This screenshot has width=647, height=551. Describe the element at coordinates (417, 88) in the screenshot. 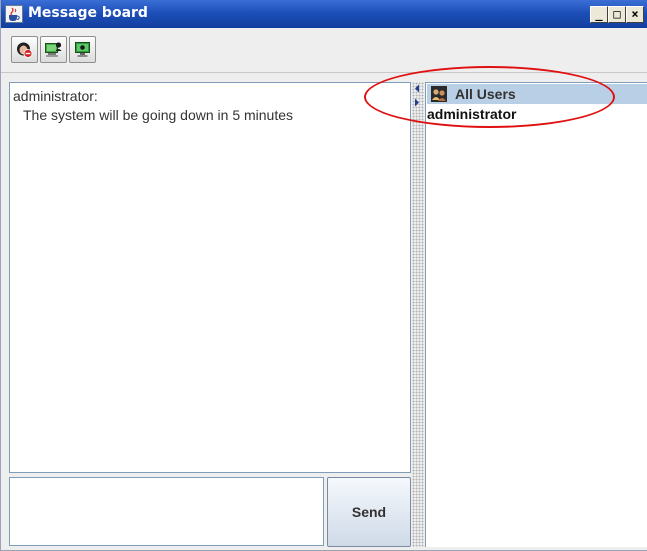

I see `collapse-left-icon` at that location.